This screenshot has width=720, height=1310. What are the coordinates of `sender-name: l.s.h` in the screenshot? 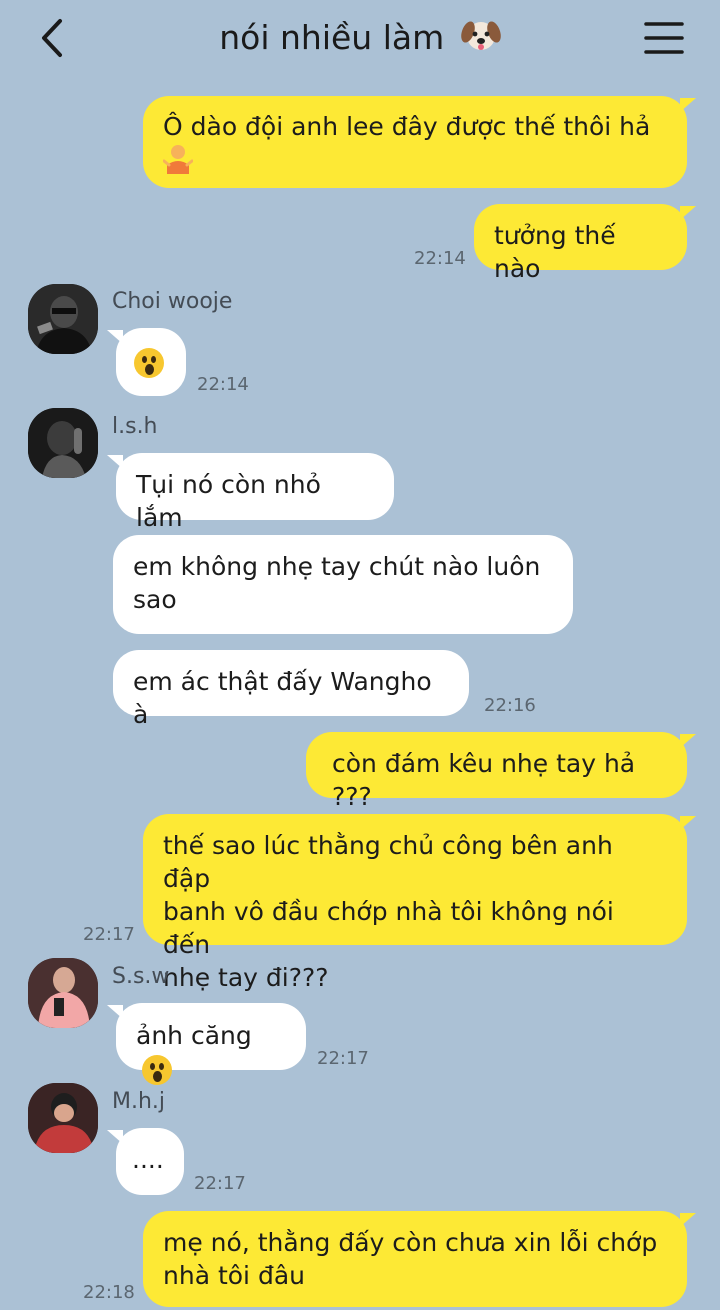 It's located at (135, 426).